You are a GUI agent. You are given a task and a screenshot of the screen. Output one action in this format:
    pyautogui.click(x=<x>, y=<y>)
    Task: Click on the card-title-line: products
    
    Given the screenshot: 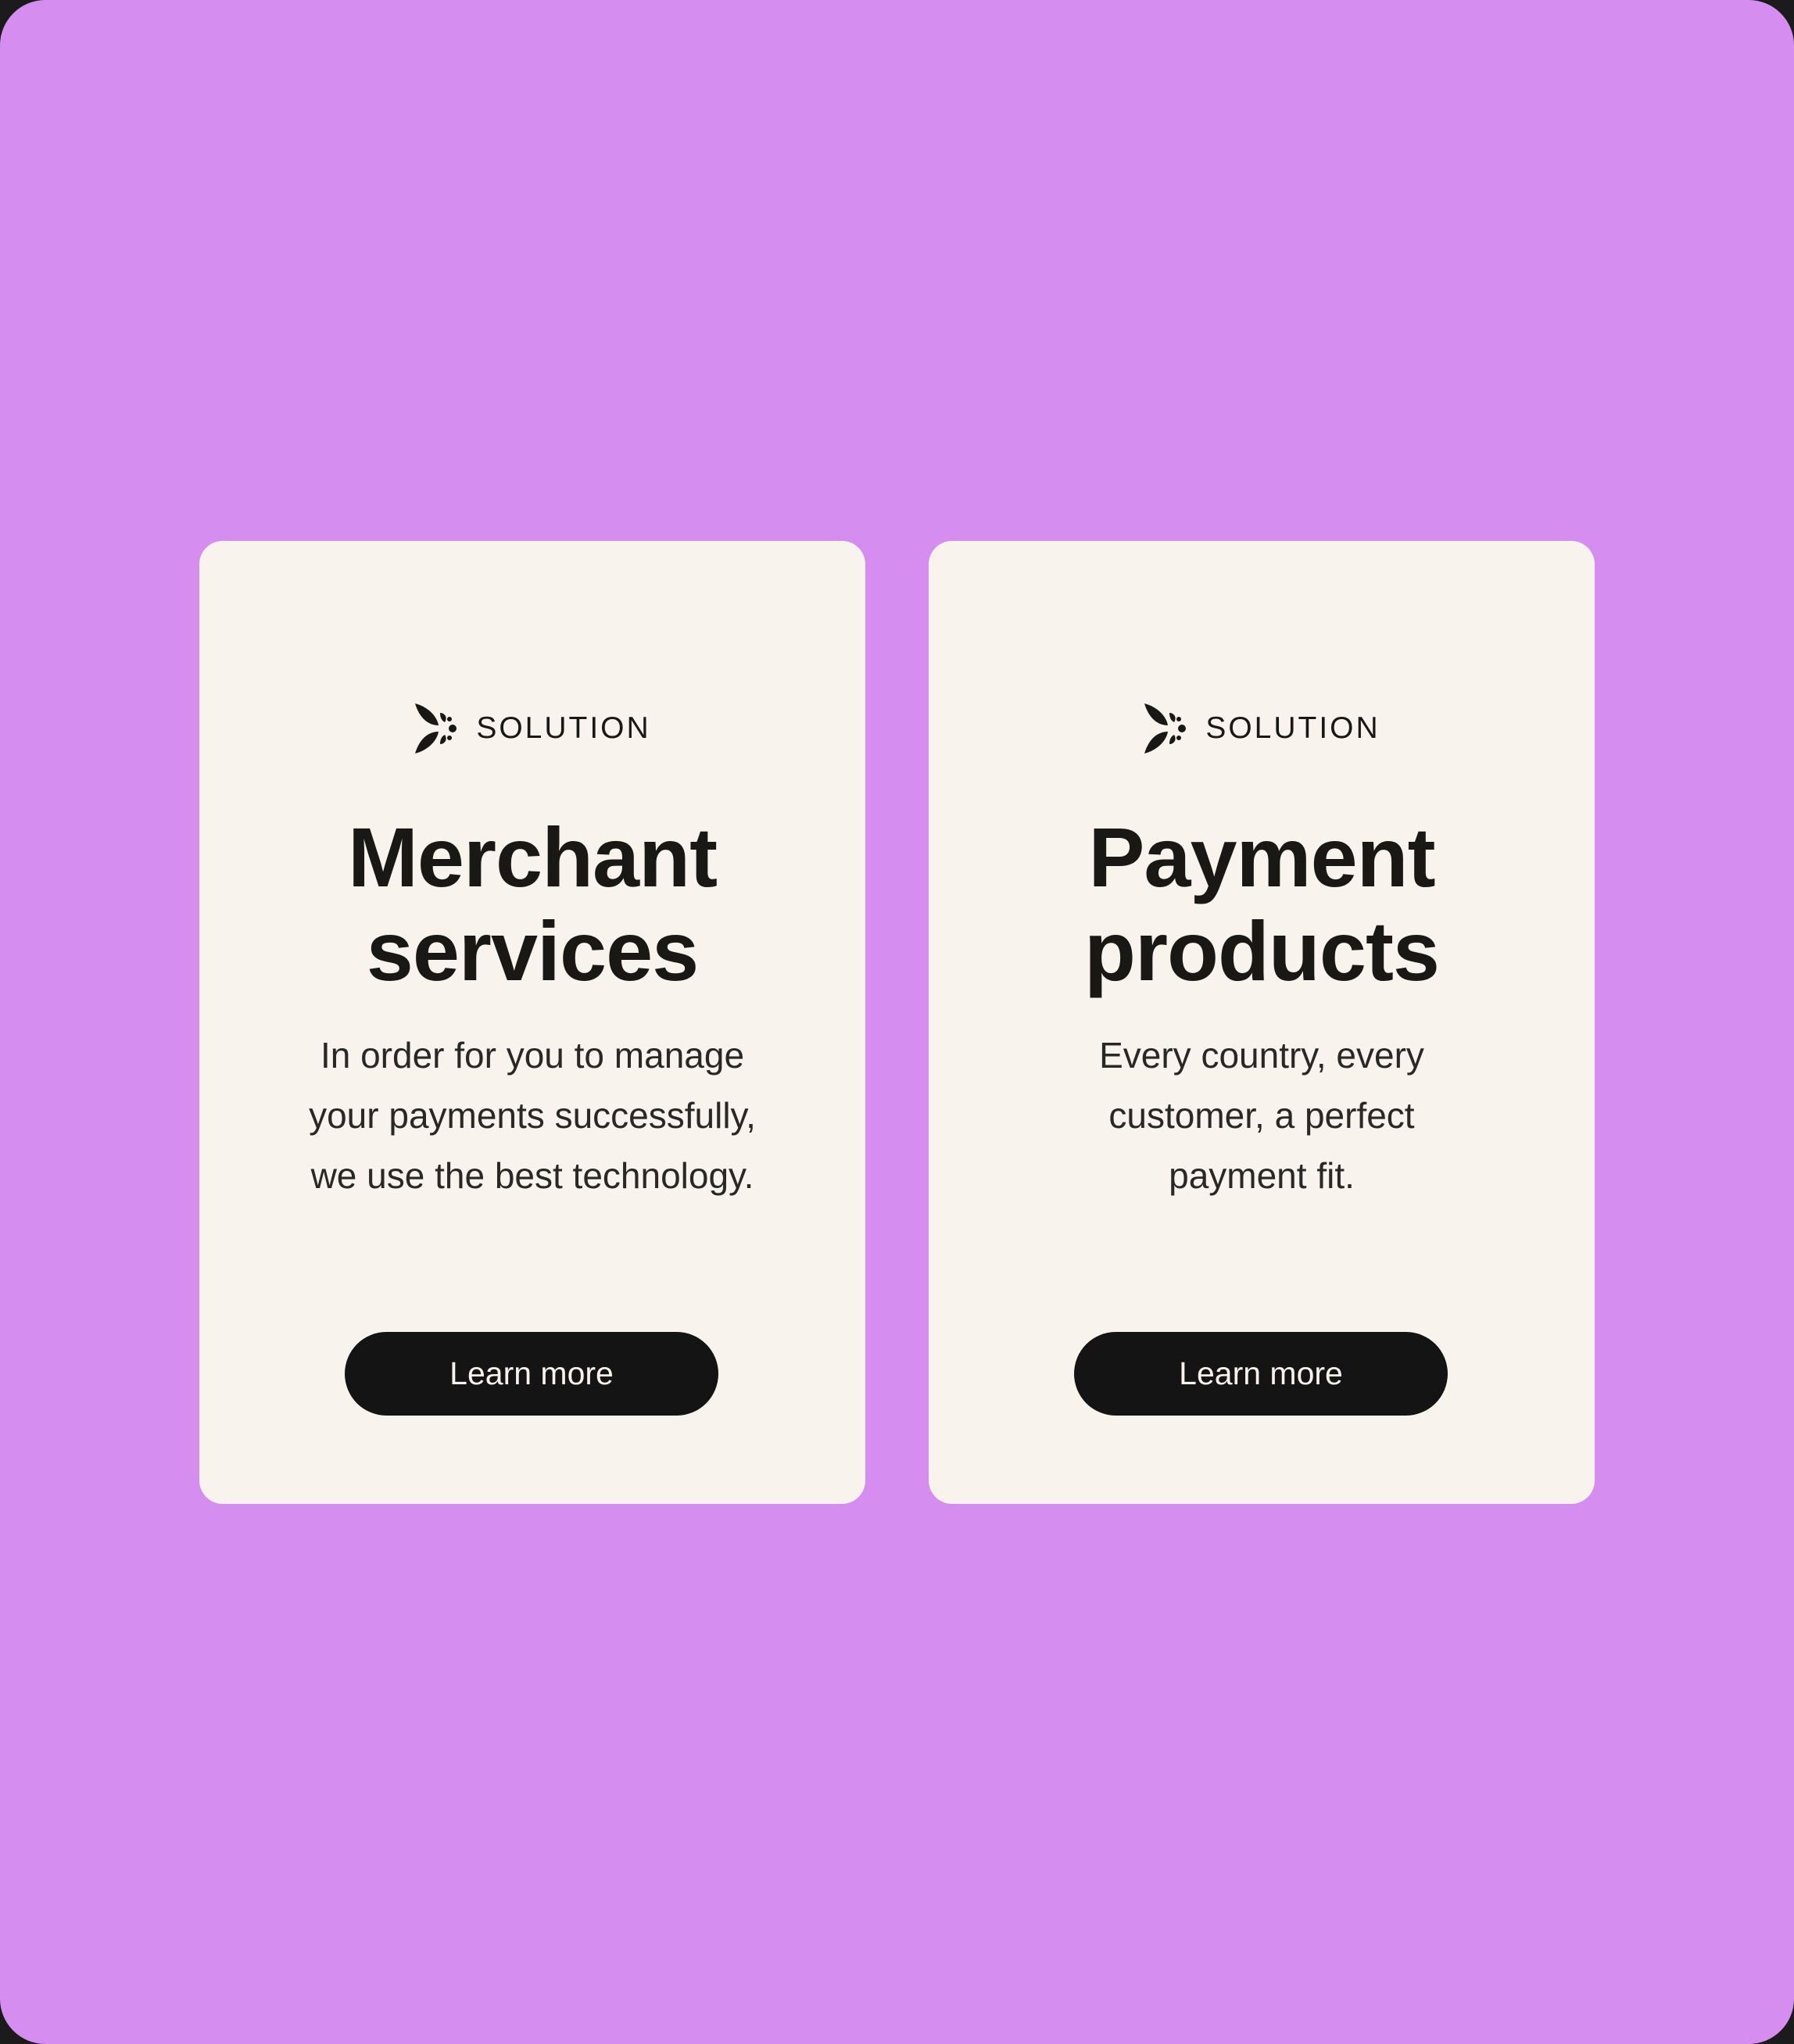 What is the action you would take?
    pyautogui.click(x=1261, y=951)
    